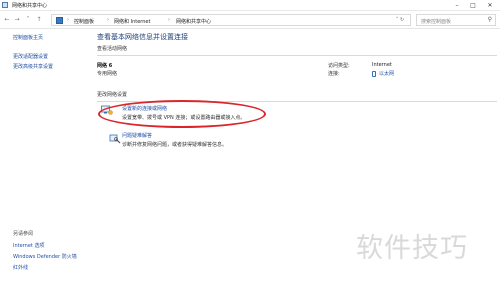  What do you see at coordinates (115, 139) in the screenshot?
I see `troubleshoot-icon` at bounding box center [115, 139].